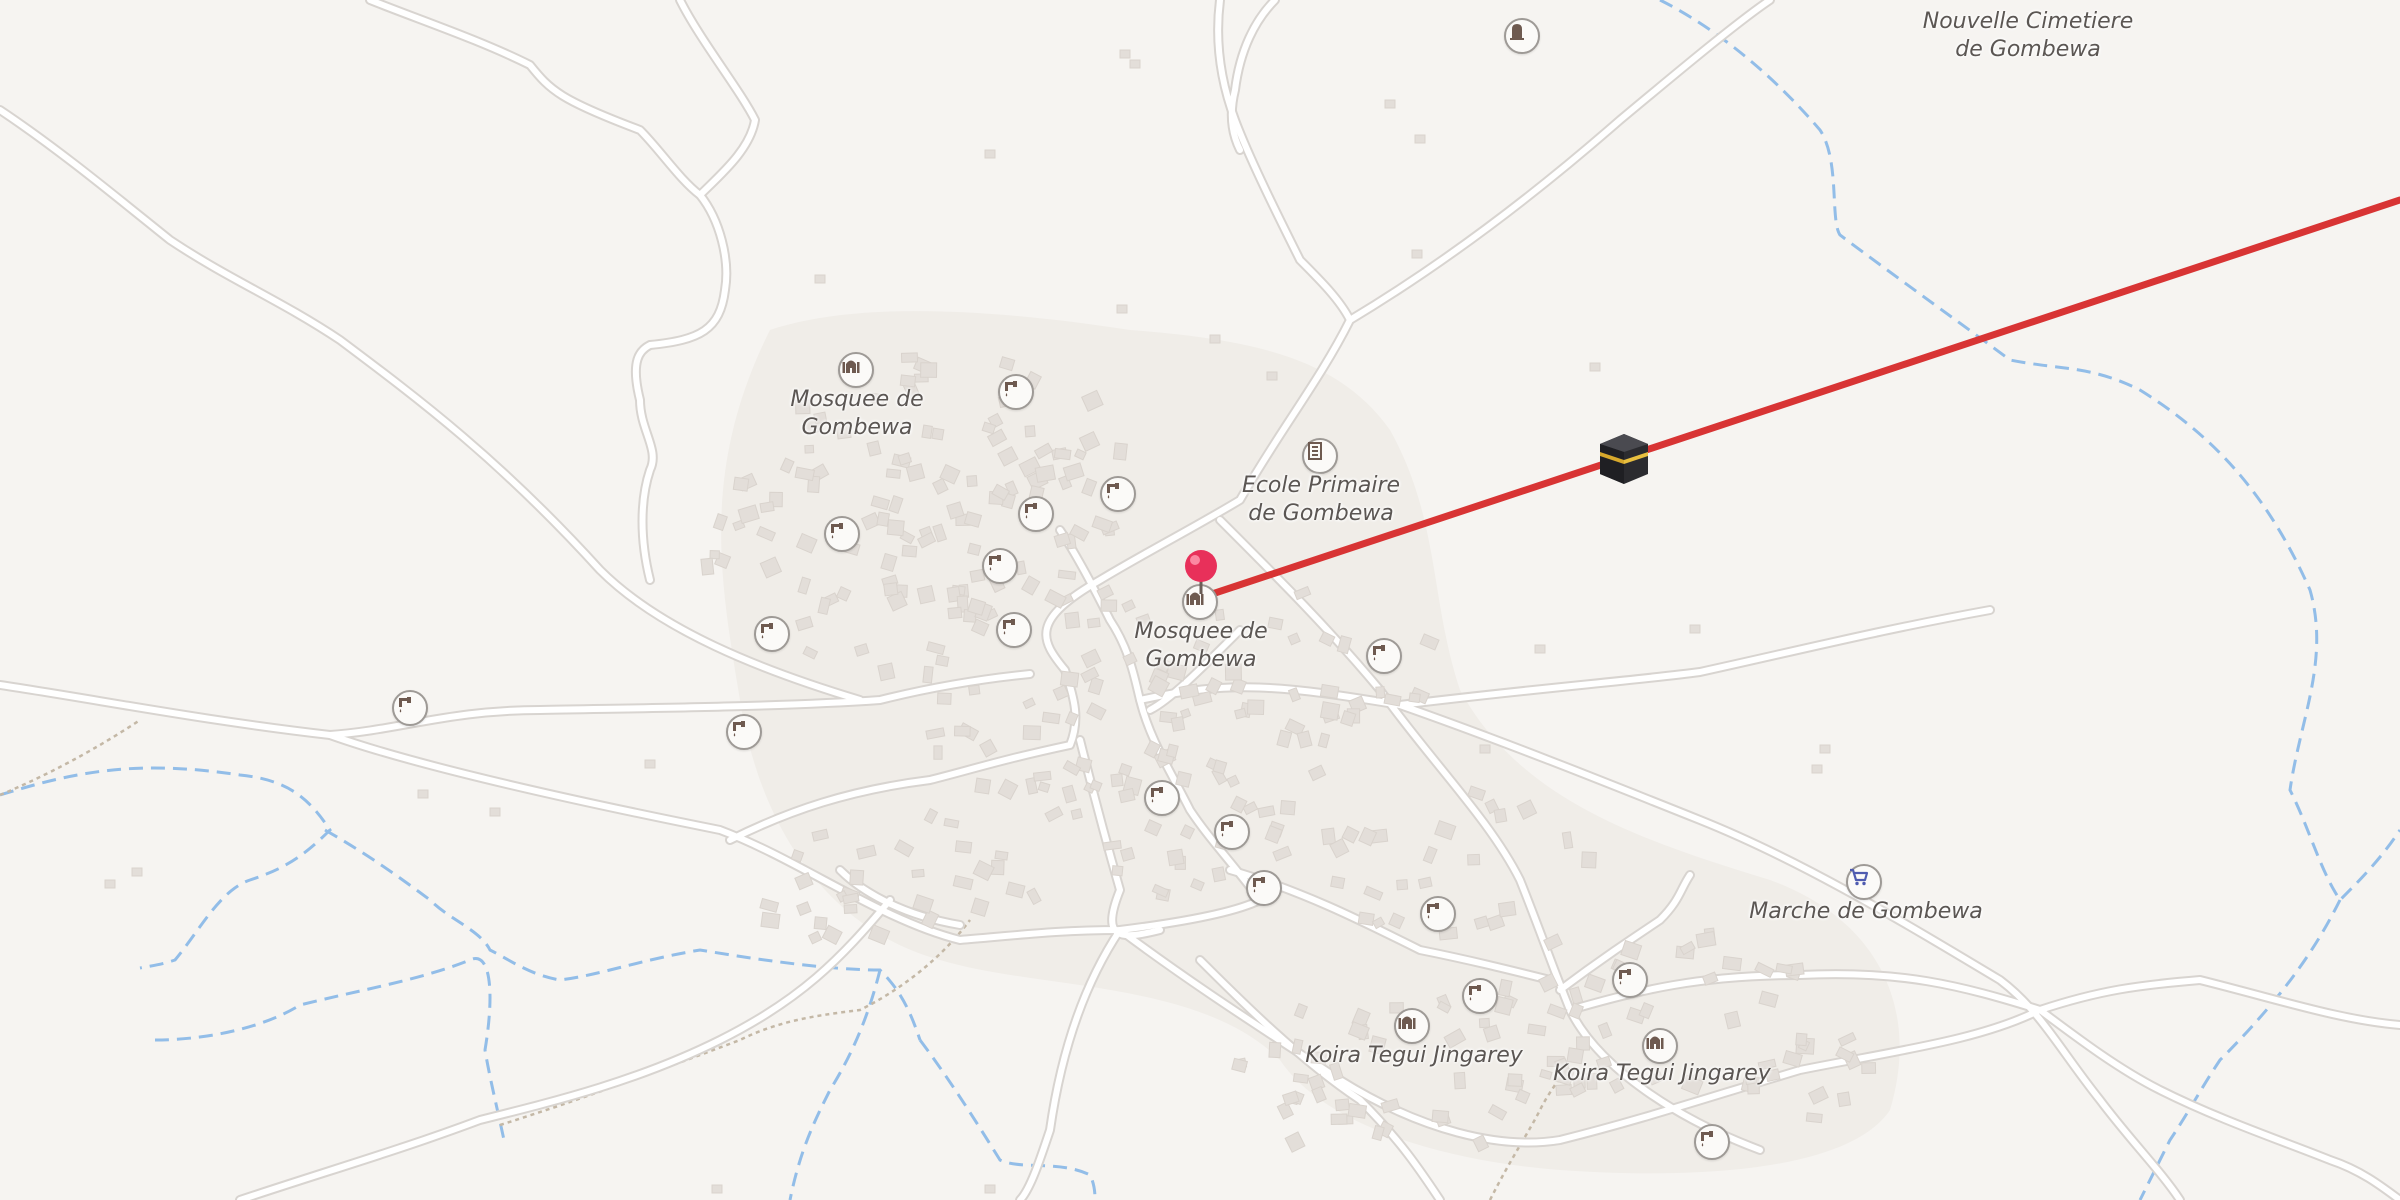 The height and width of the screenshot is (1200, 2400). I want to click on mosque-center-label-line1: Mosquee de, so click(1201, 631).